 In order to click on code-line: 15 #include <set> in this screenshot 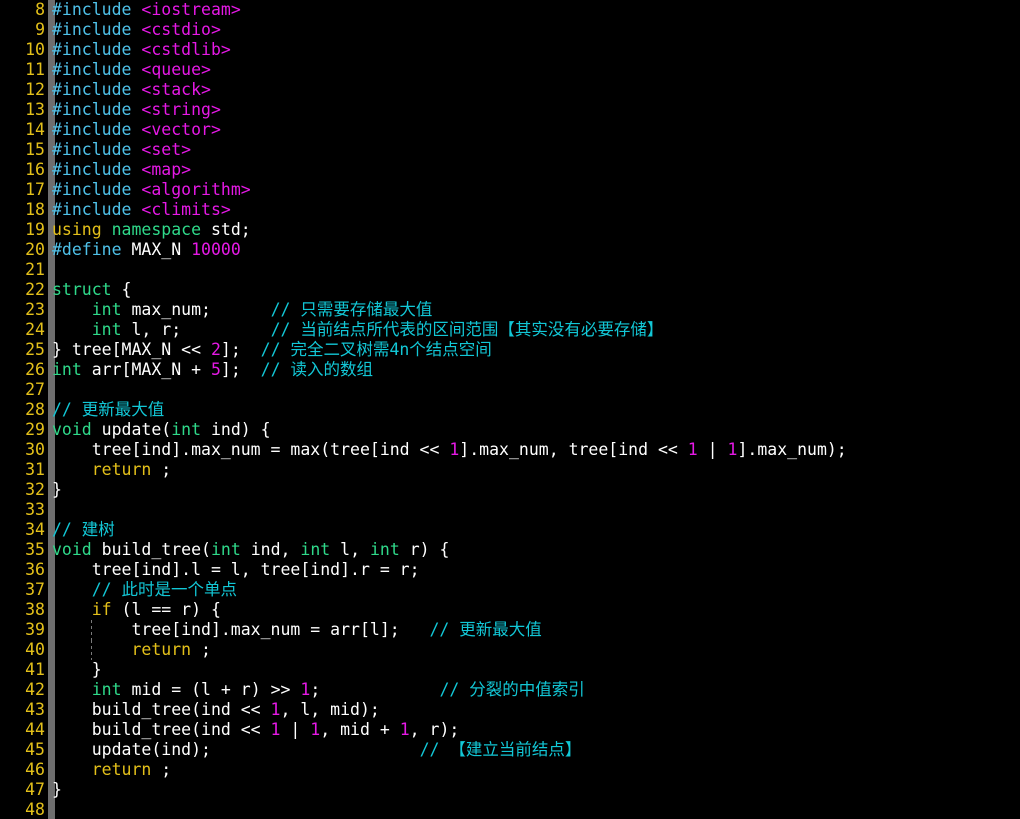, I will do `click(510, 150)`.